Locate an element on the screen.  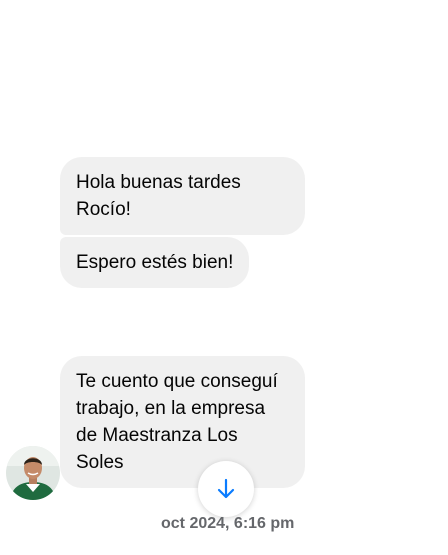
message-text: Espero estés bien! is located at coordinates (155, 262).